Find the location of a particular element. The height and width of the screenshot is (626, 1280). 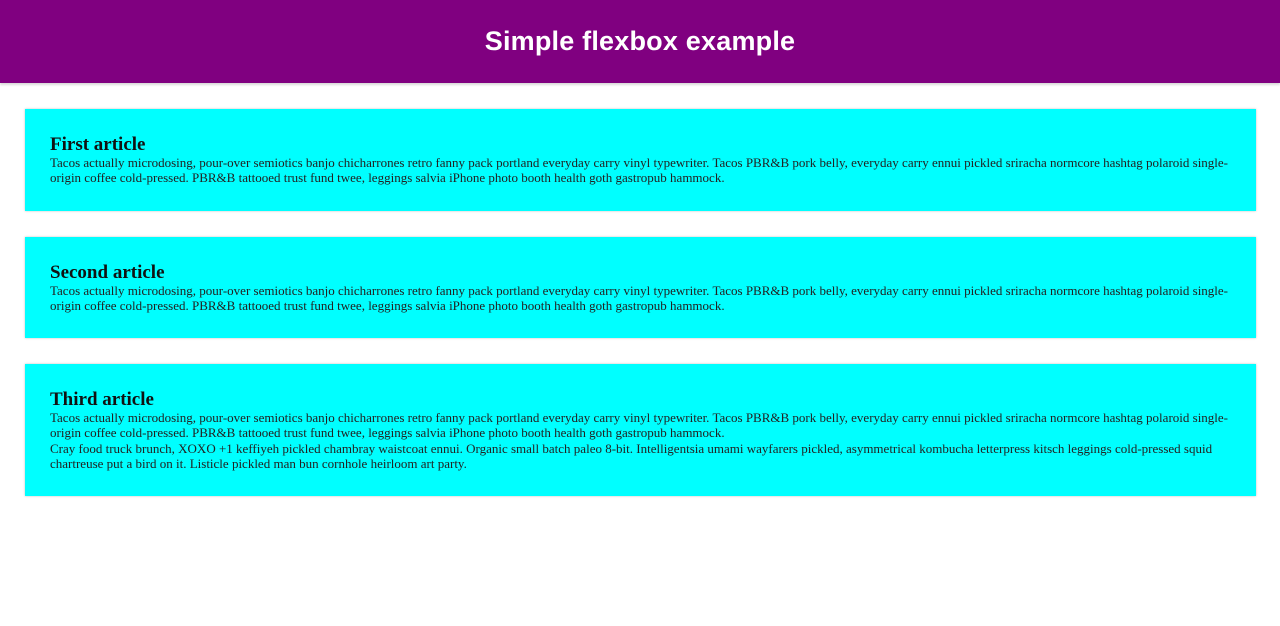

page-title: Simple flexbox example is located at coordinates (640, 41).